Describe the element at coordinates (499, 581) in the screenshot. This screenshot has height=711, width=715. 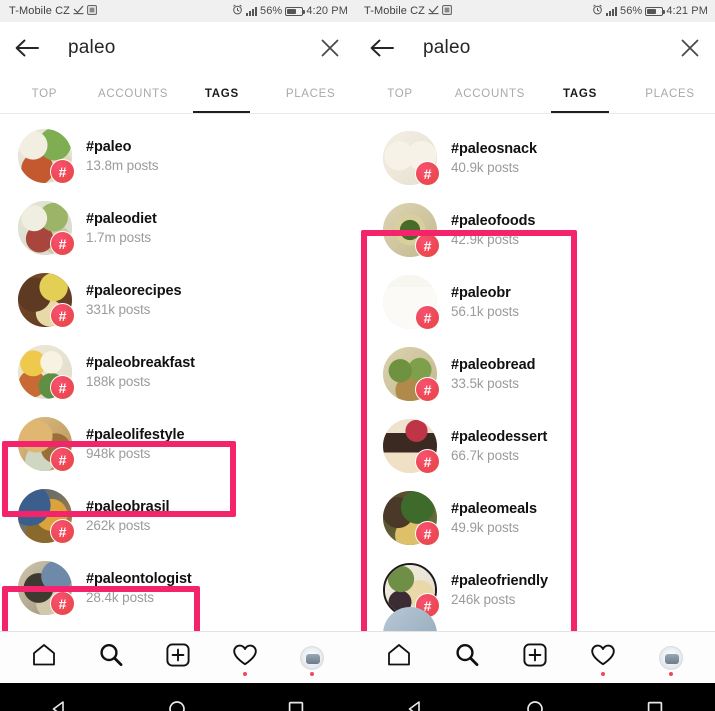
I see `tag-name: #paleofriendly` at that location.